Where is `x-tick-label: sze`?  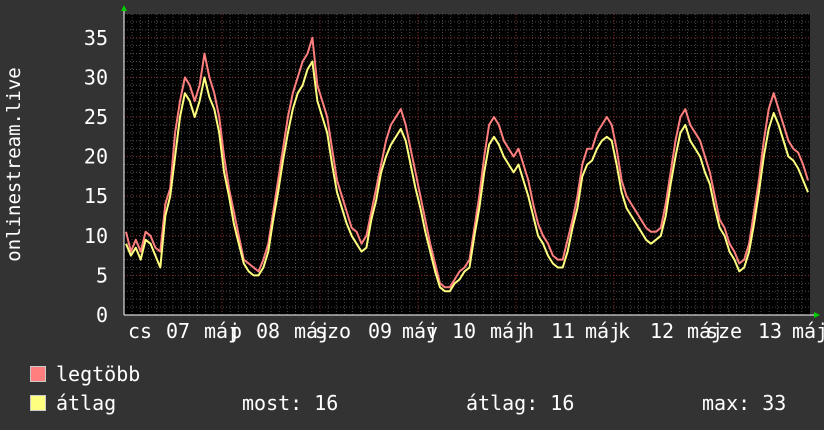 x-tick-label: sze is located at coordinates (724, 331).